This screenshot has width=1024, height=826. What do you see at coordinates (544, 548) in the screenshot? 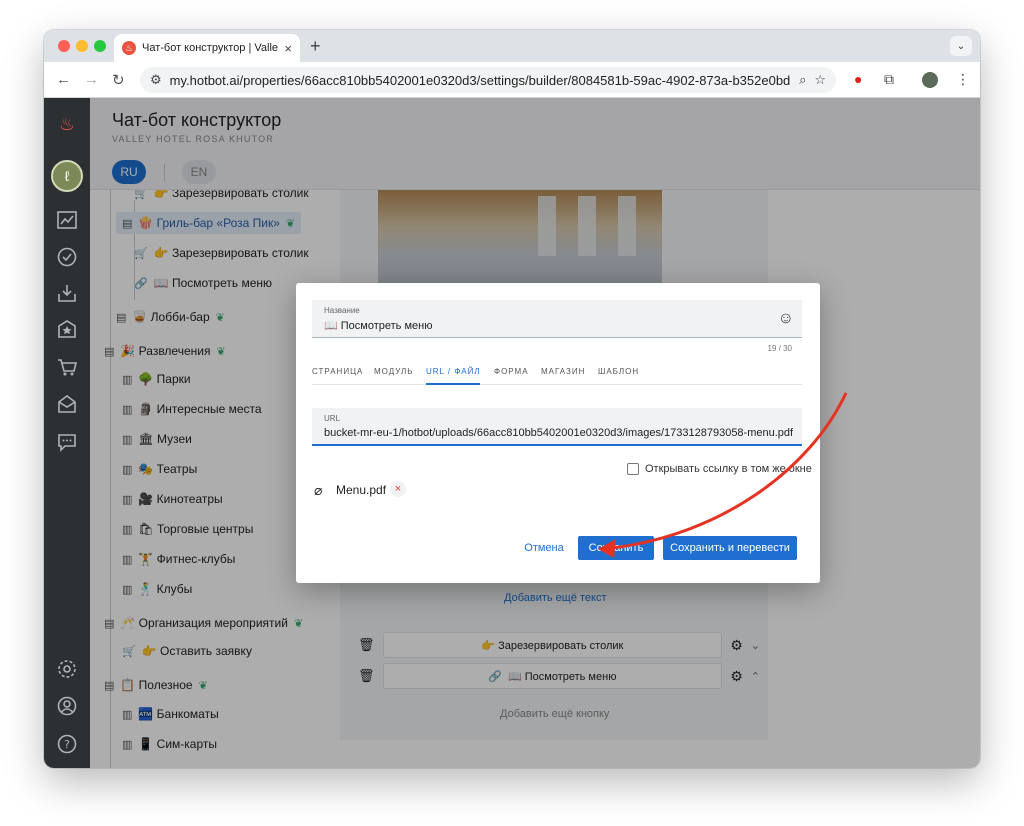
I see `cancel-button: Отмена` at bounding box center [544, 548].